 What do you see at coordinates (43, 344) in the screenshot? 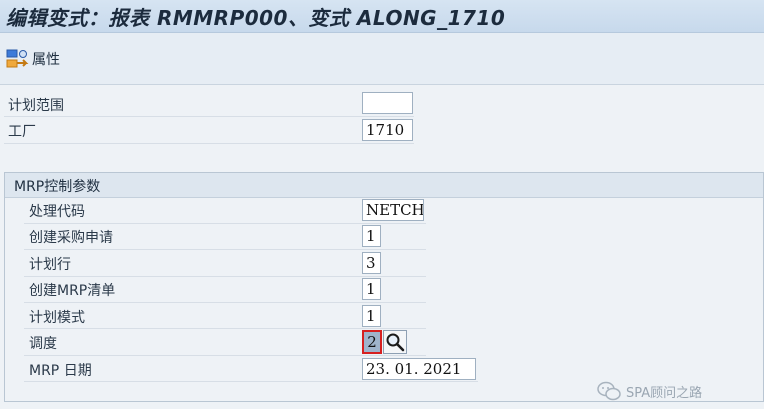
I see `scheduling-label: 调度` at bounding box center [43, 344].